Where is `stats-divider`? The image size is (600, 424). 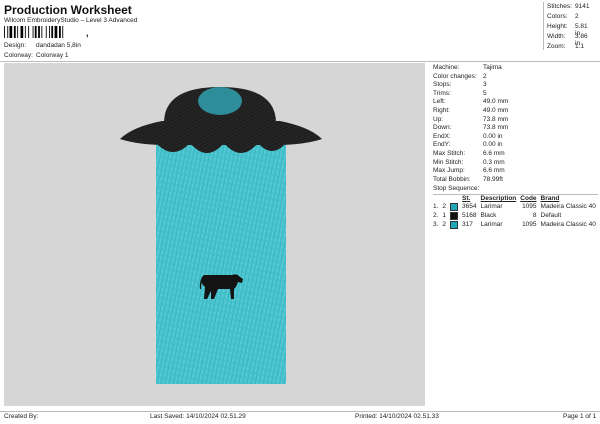 stats-divider is located at coordinates (543, 26).